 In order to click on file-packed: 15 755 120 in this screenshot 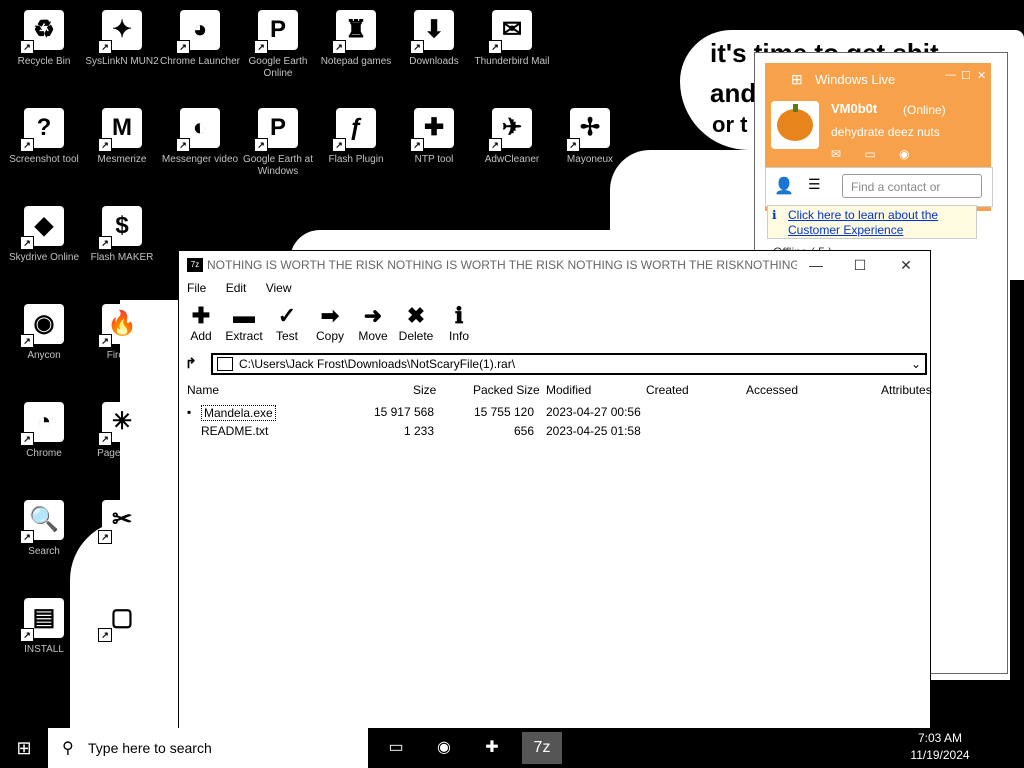, I will do `click(503, 412)`.